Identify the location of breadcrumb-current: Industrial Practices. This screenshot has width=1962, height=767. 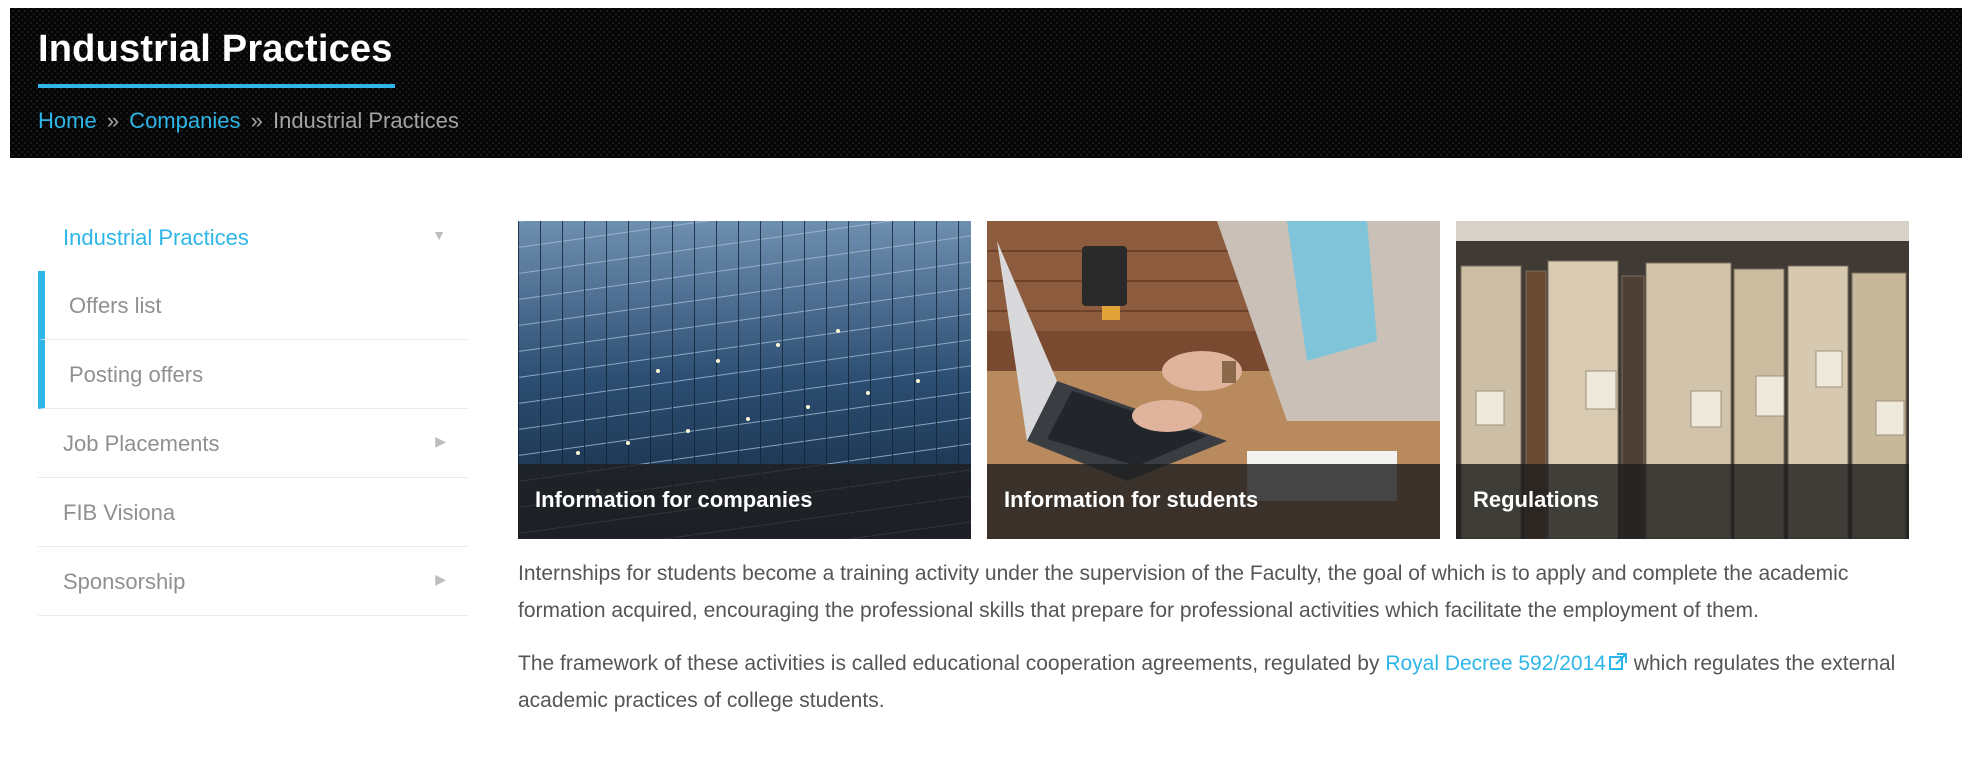
(365, 120).